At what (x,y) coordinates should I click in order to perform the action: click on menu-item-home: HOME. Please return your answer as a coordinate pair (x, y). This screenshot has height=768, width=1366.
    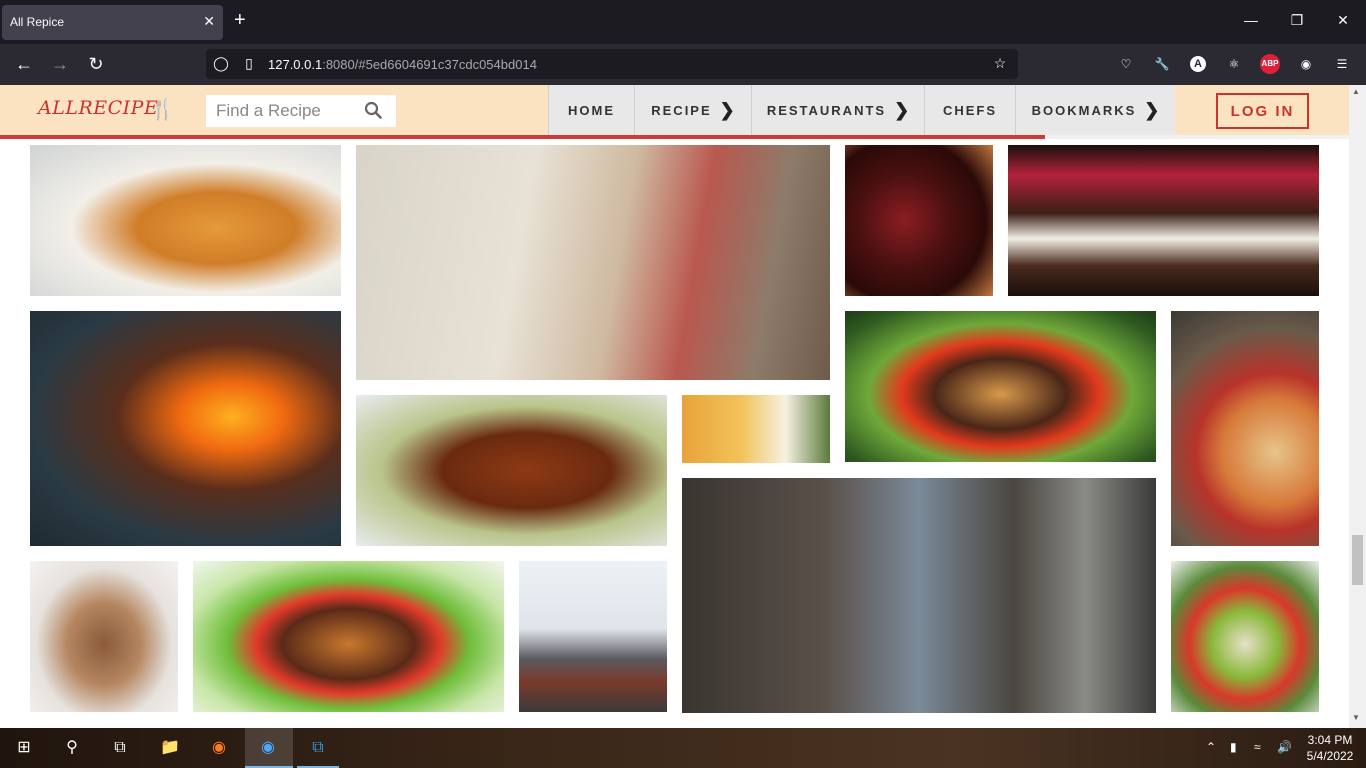
    Looking at the image, I should click on (591, 110).